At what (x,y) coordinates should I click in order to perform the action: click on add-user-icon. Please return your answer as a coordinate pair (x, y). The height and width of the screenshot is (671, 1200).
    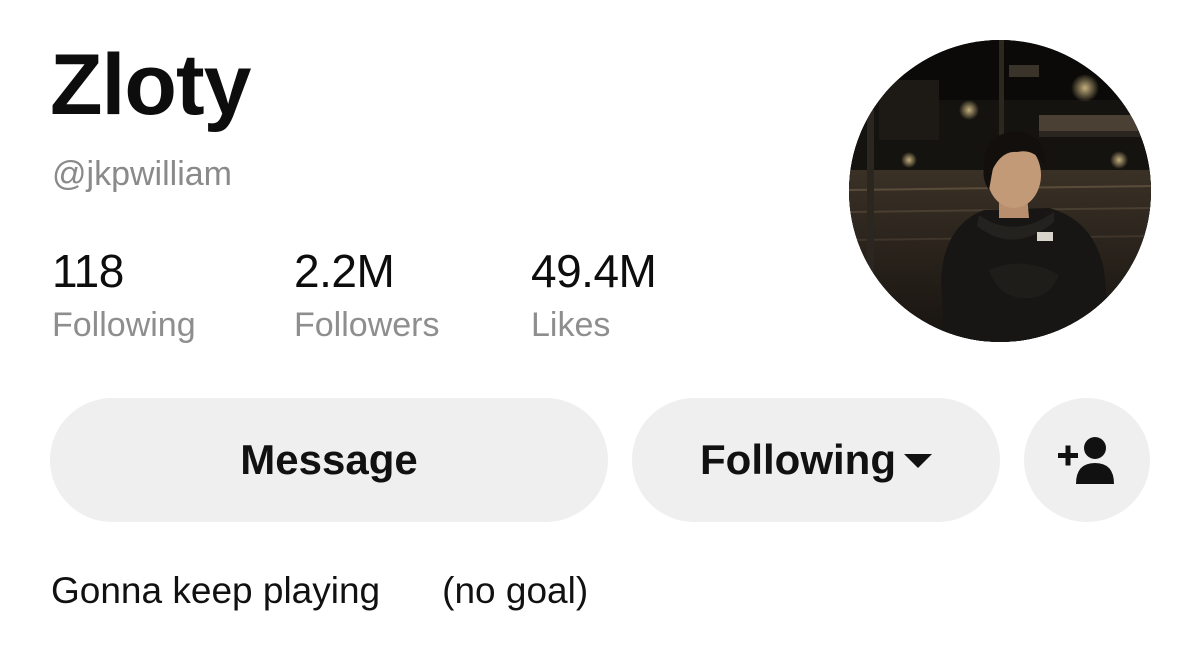
    Looking at the image, I should click on (1086, 460).